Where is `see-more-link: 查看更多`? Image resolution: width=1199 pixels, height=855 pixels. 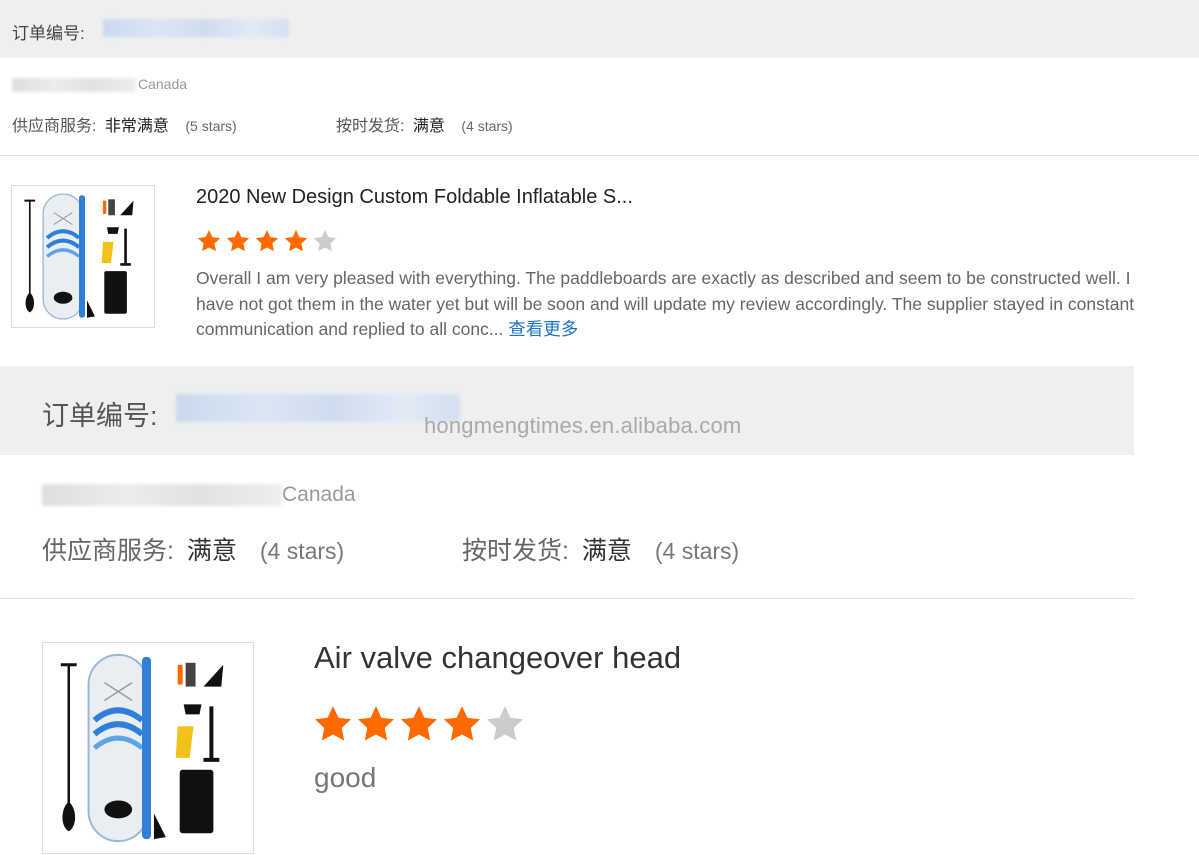
see-more-link: 查看更多 is located at coordinates (543, 329).